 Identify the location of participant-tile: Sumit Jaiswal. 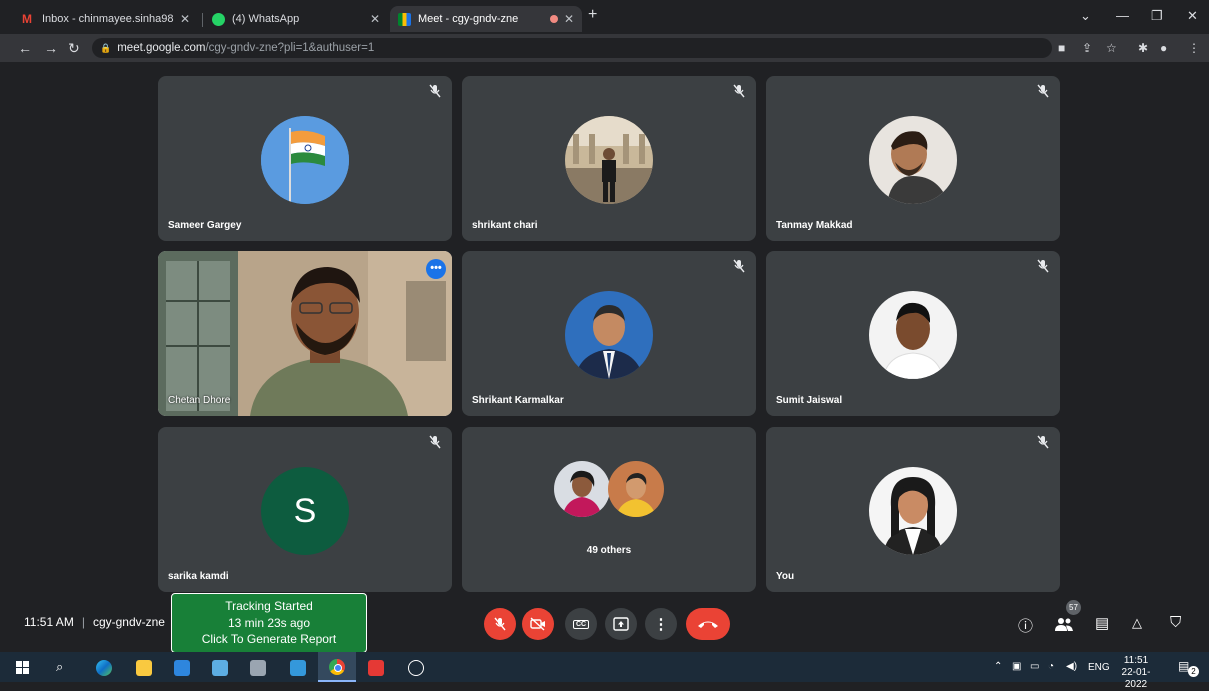
(913, 333).